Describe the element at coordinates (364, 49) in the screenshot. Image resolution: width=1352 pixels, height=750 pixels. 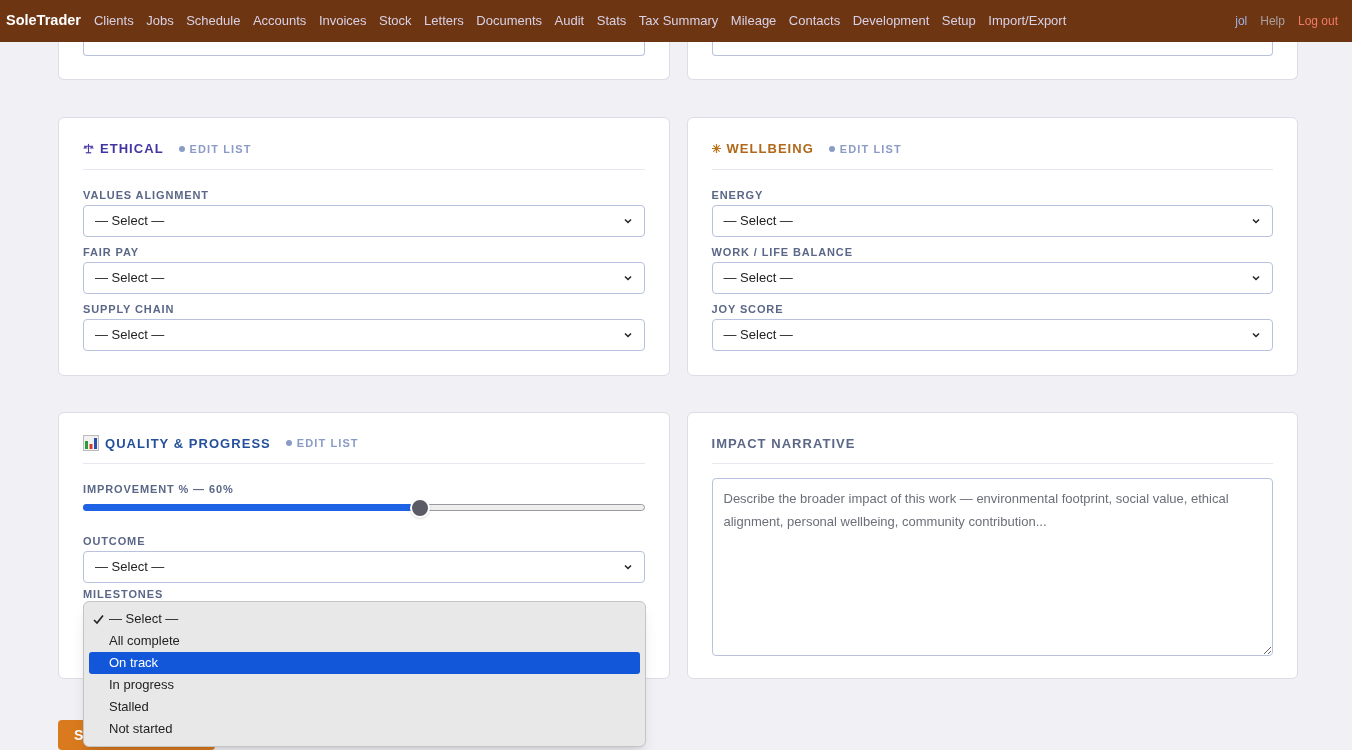
I see `select-field` at that location.